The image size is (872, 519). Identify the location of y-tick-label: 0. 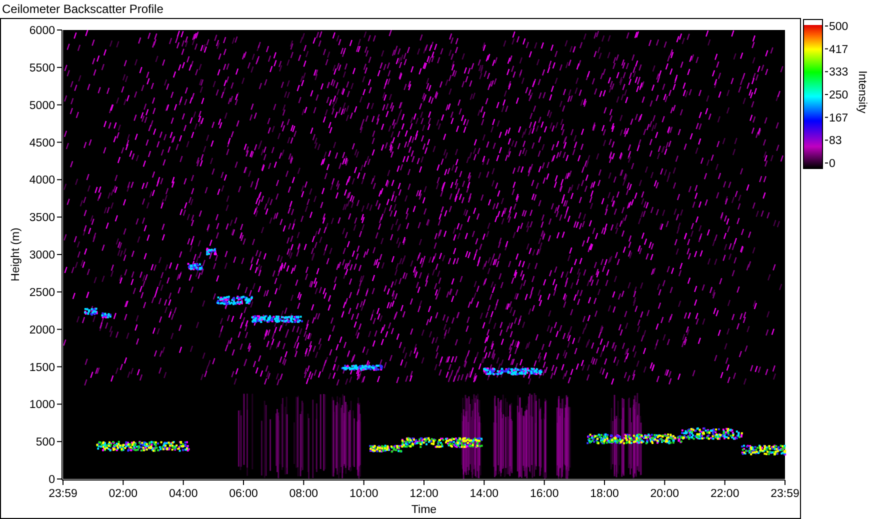
(51, 480).